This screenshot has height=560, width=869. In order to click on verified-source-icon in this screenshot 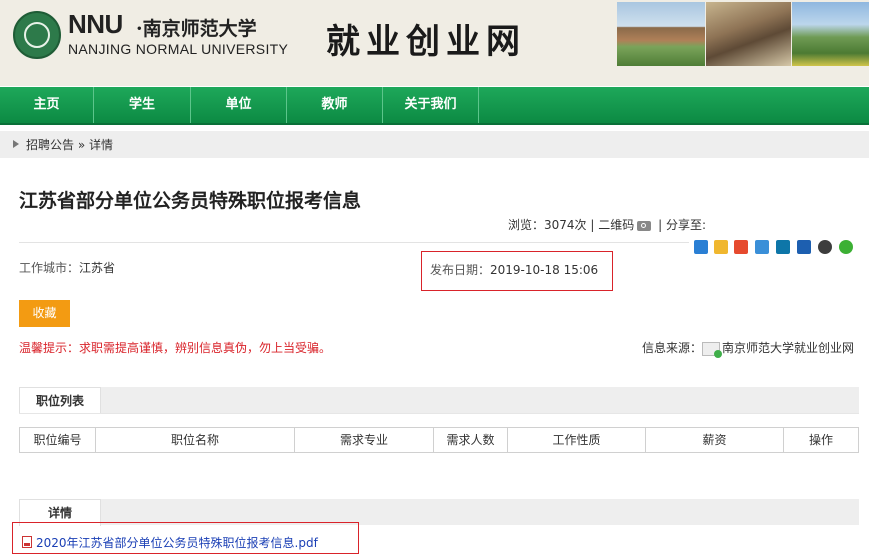, I will do `click(712, 349)`.